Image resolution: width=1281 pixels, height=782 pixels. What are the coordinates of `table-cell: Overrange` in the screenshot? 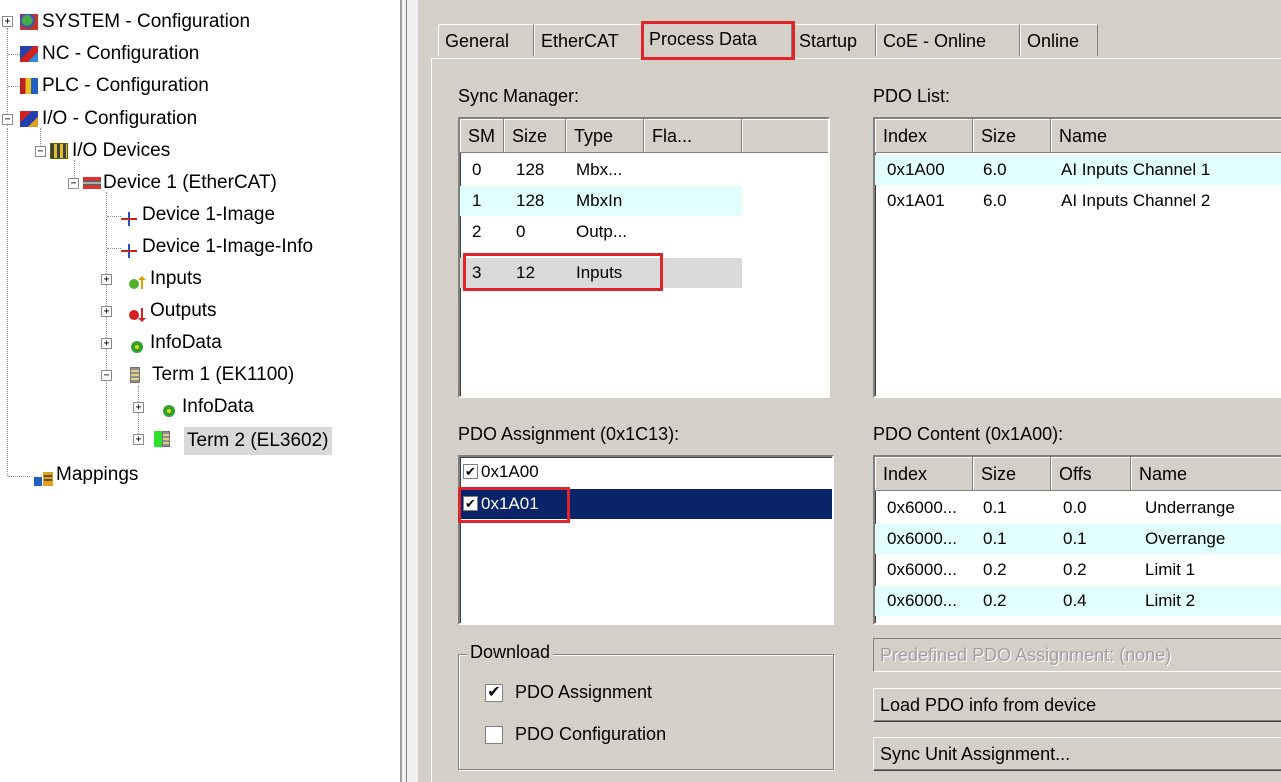 It's located at (1185, 538).